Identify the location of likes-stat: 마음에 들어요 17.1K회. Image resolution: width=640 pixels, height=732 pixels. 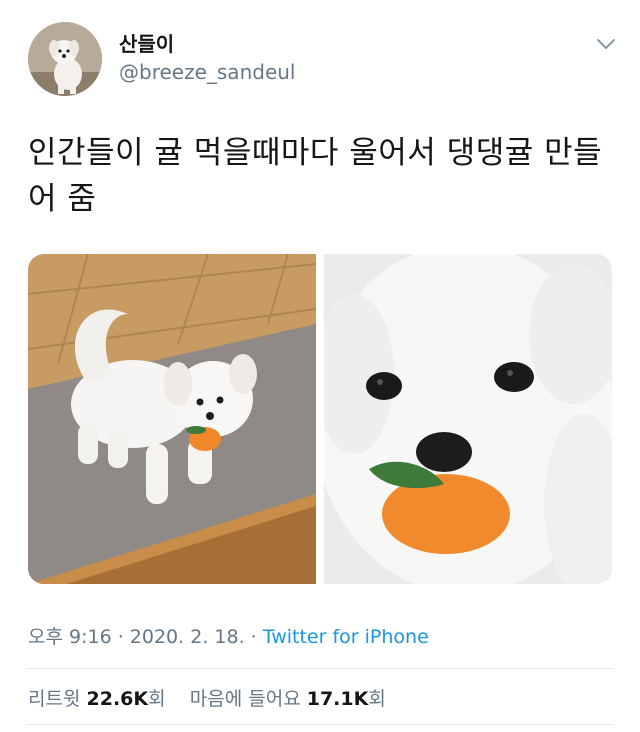
(288, 699).